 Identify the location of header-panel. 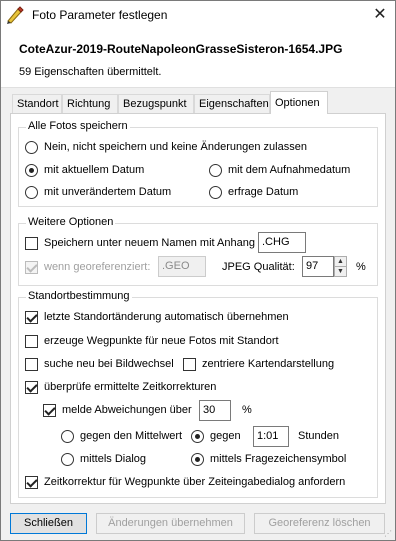
(198, 59).